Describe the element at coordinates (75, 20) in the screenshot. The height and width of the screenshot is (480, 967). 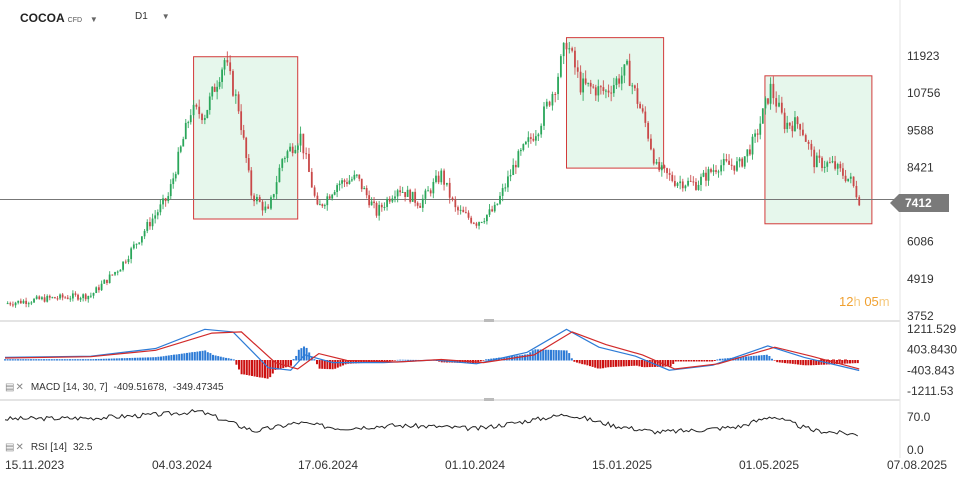
I see `symbol-suffix: CFD` at that location.